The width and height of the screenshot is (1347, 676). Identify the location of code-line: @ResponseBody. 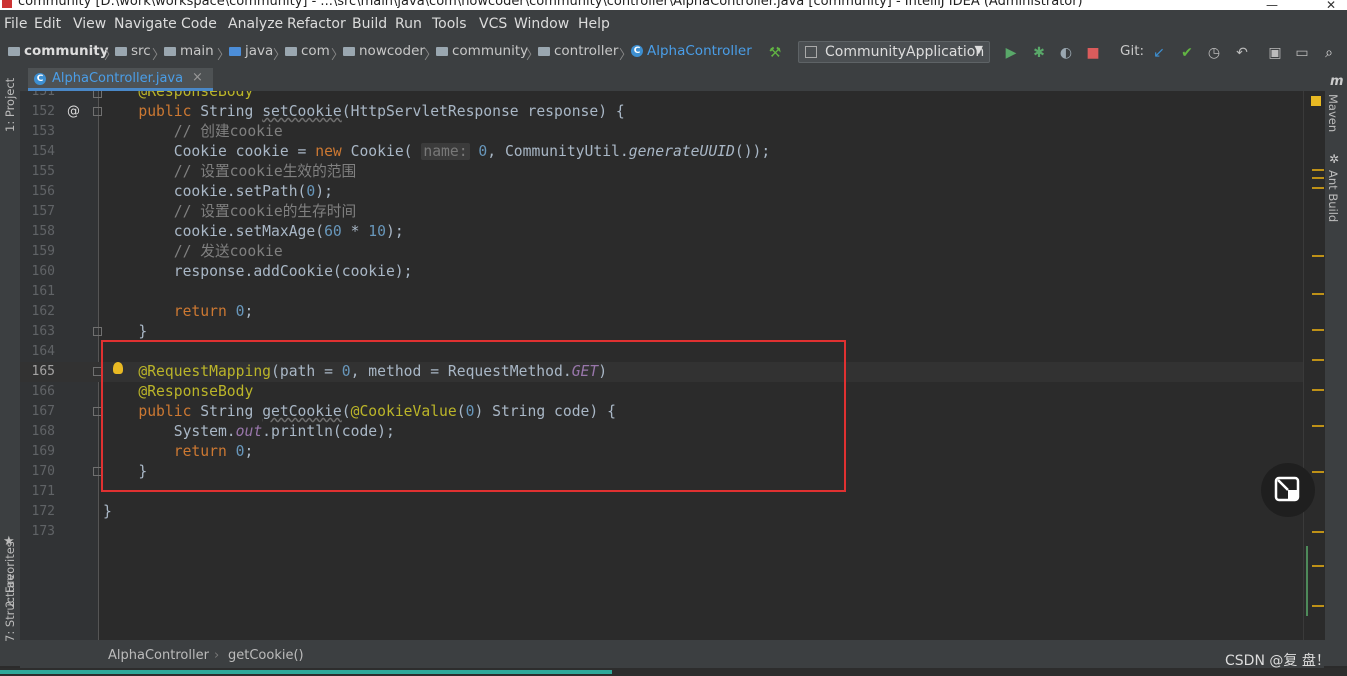
(196, 95).